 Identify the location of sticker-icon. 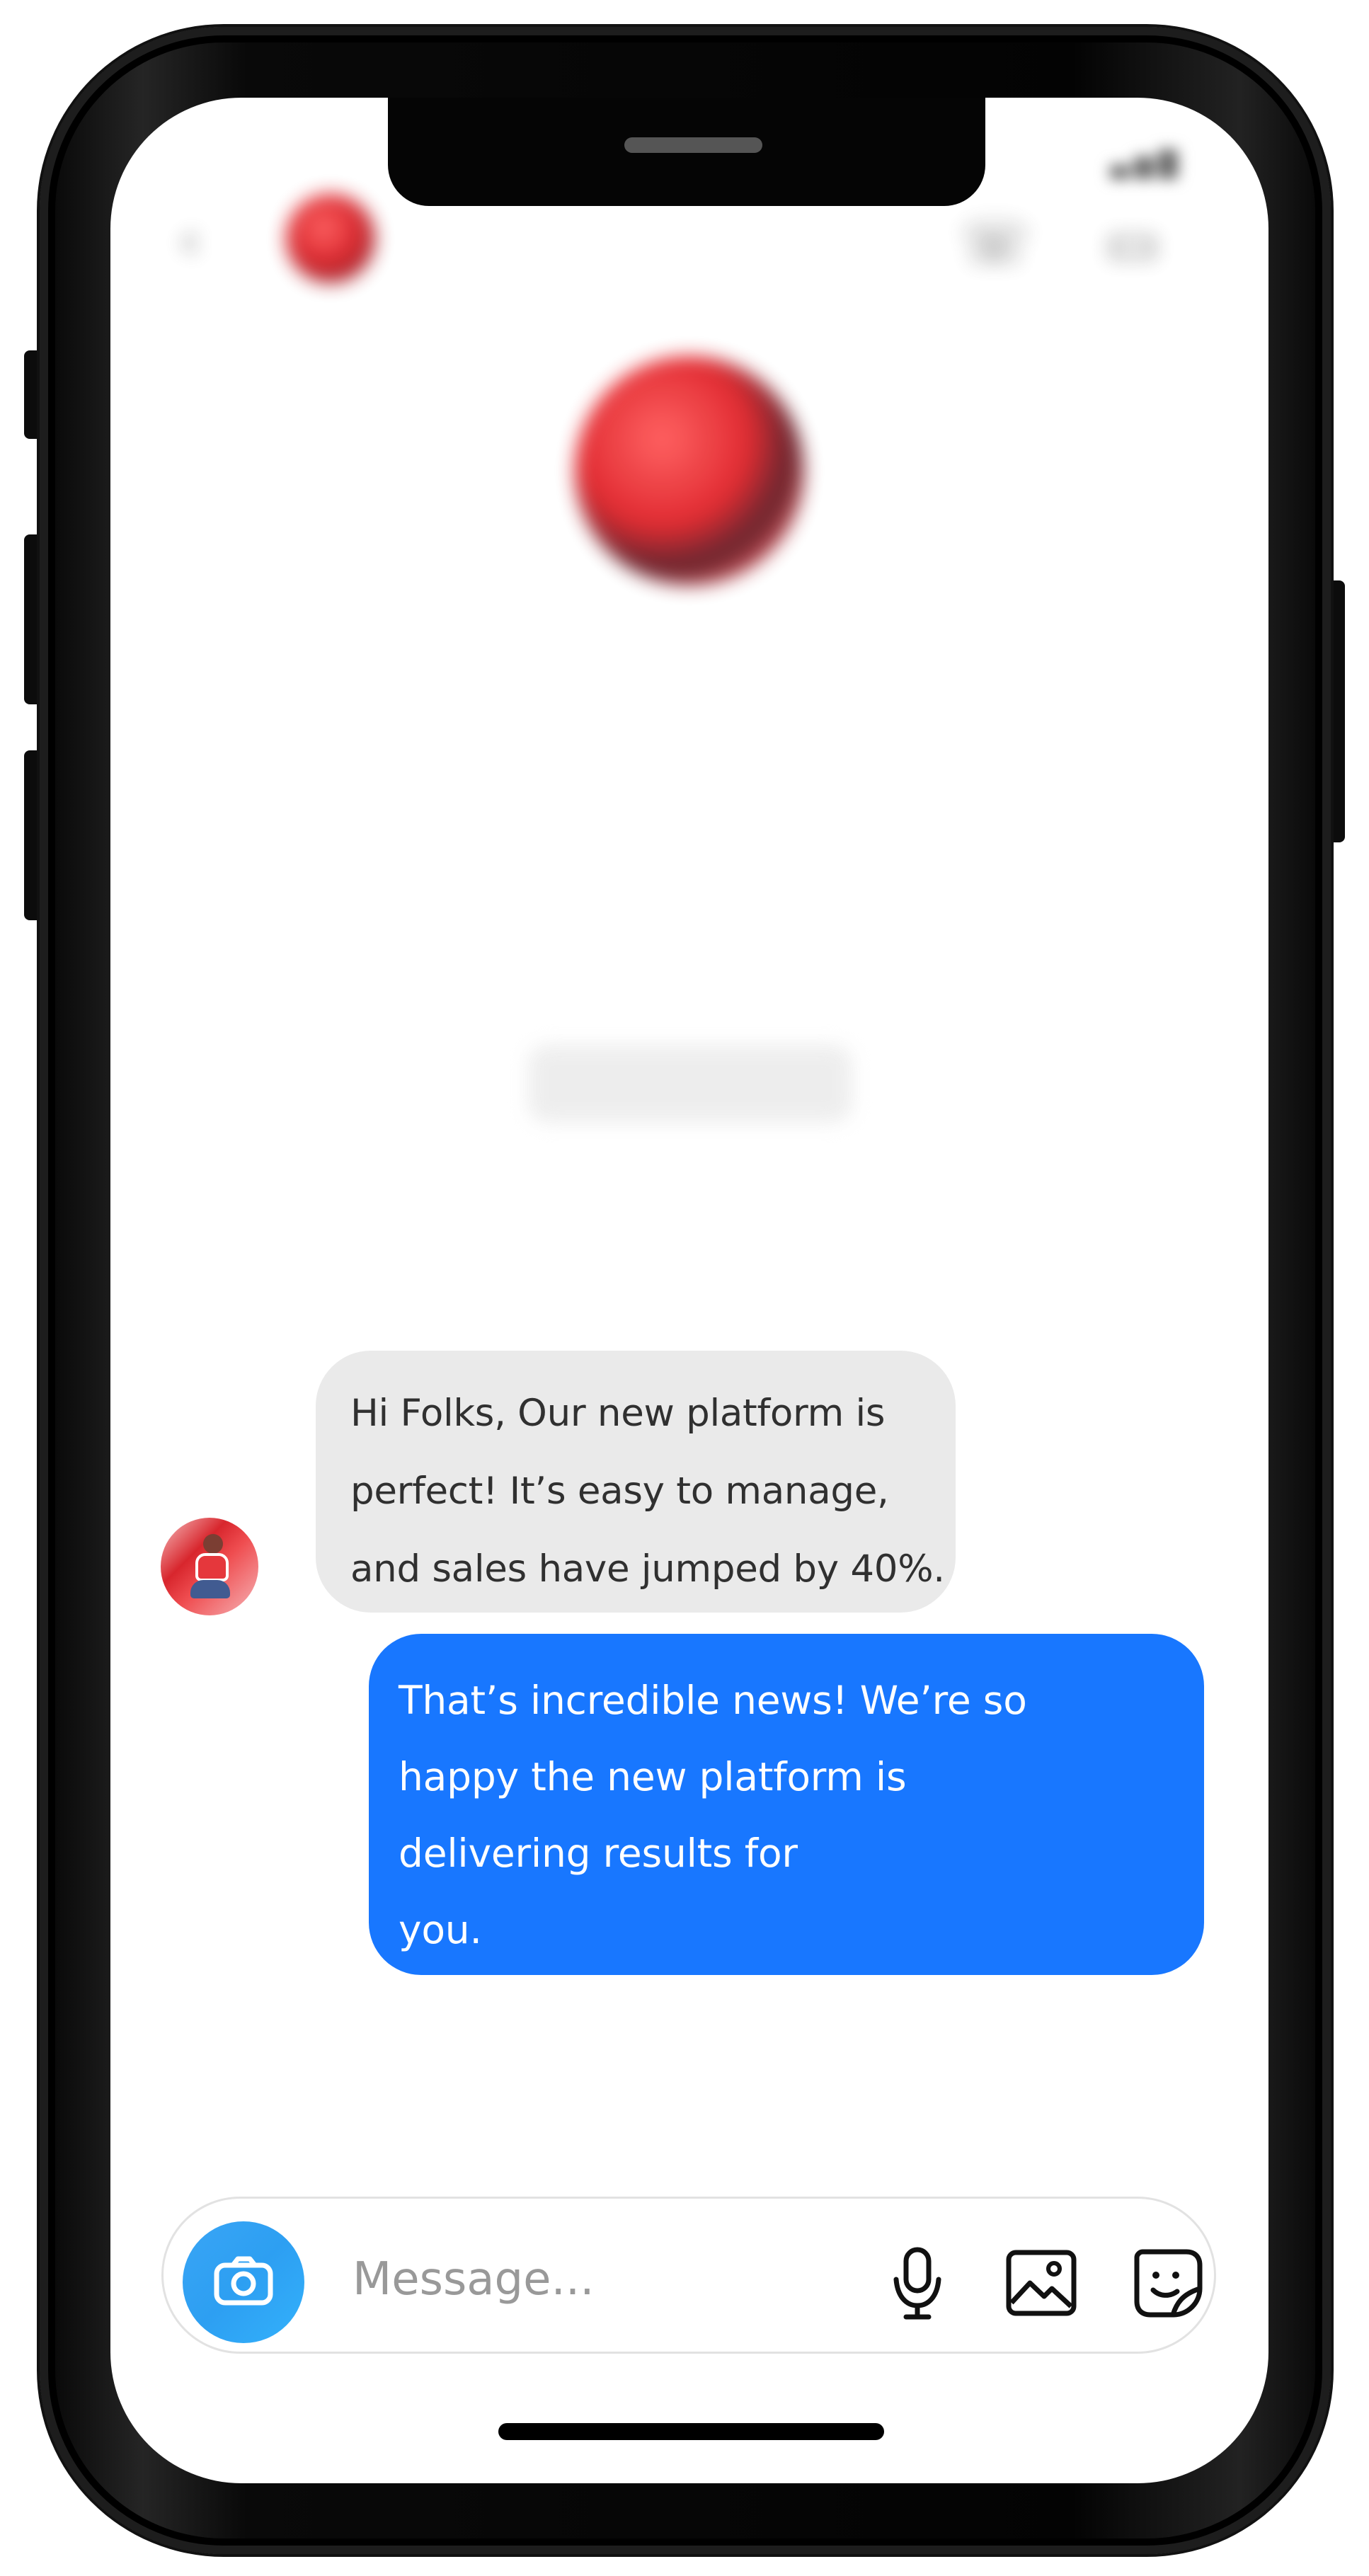
(1168, 2283).